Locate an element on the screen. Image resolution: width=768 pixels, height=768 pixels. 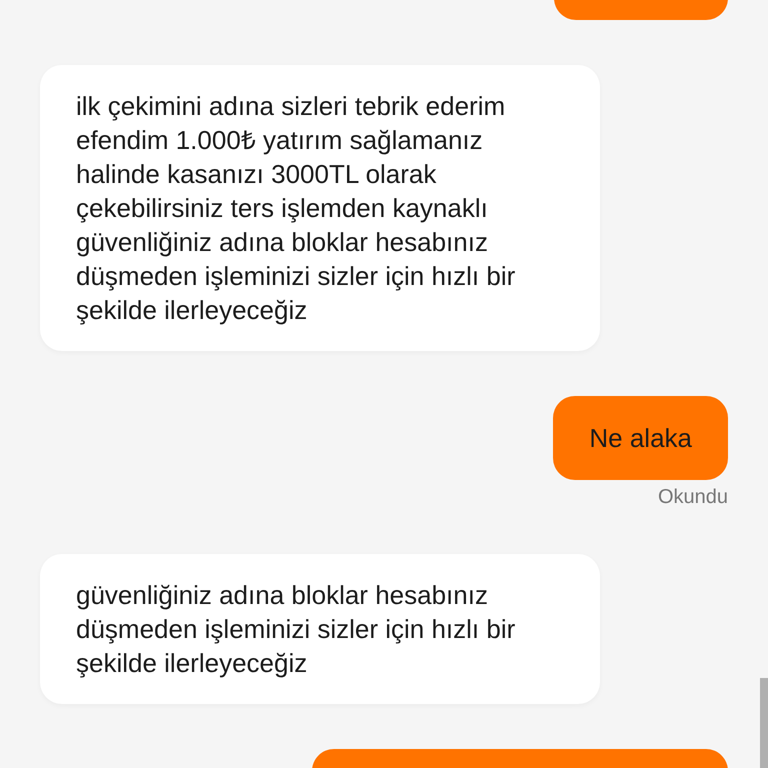
scrollbar-thumb is located at coordinates (764, 723).